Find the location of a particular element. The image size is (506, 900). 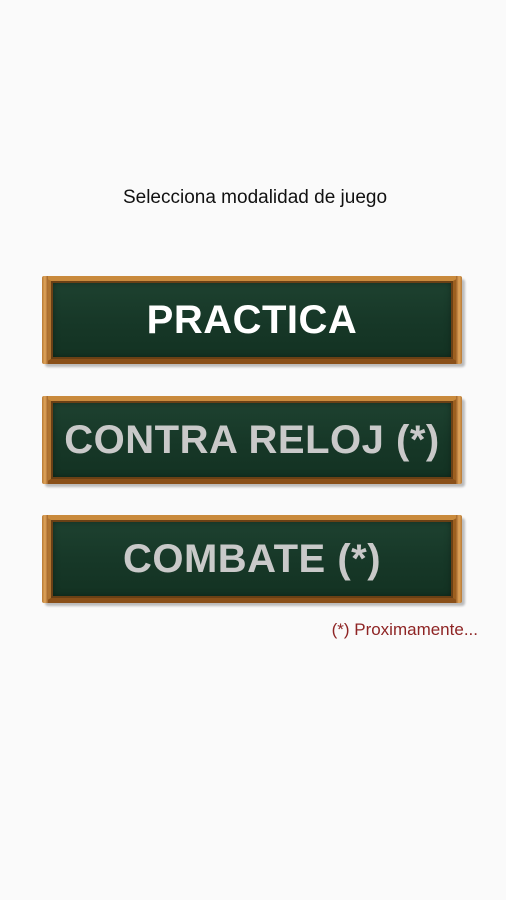

contra-reloj-mode-label: CONTRA RELOJ (*) is located at coordinates (252, 439).